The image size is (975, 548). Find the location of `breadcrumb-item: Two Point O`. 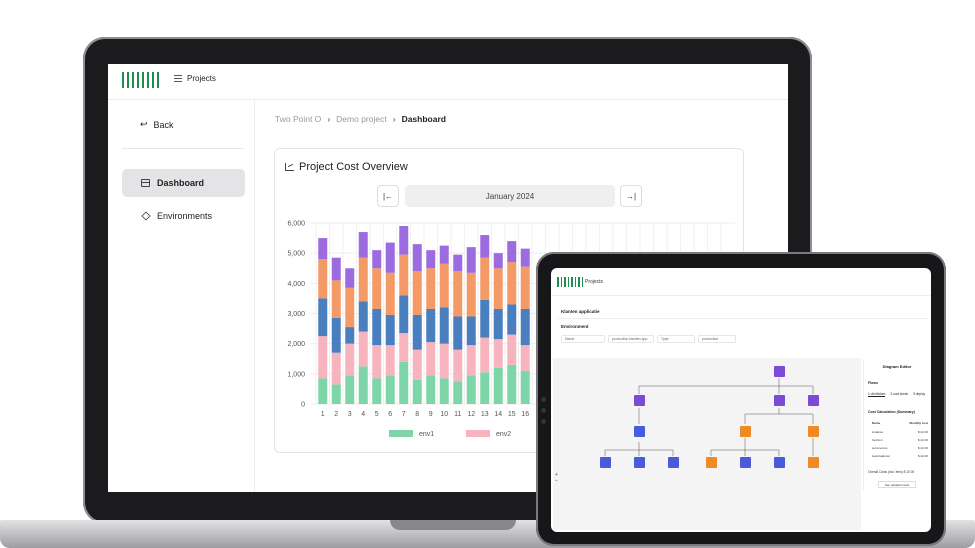

breadcrumb-item: Two Point O is located at coordinates (298, 119).